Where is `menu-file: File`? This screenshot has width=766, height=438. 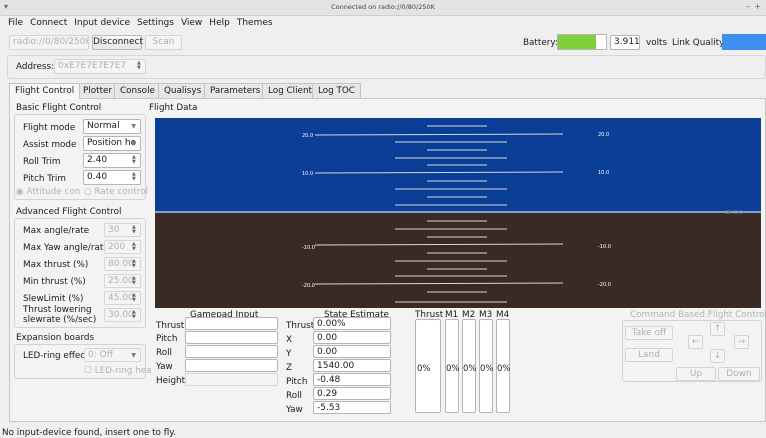 menu-file: File is located at coordinates (15, 23).